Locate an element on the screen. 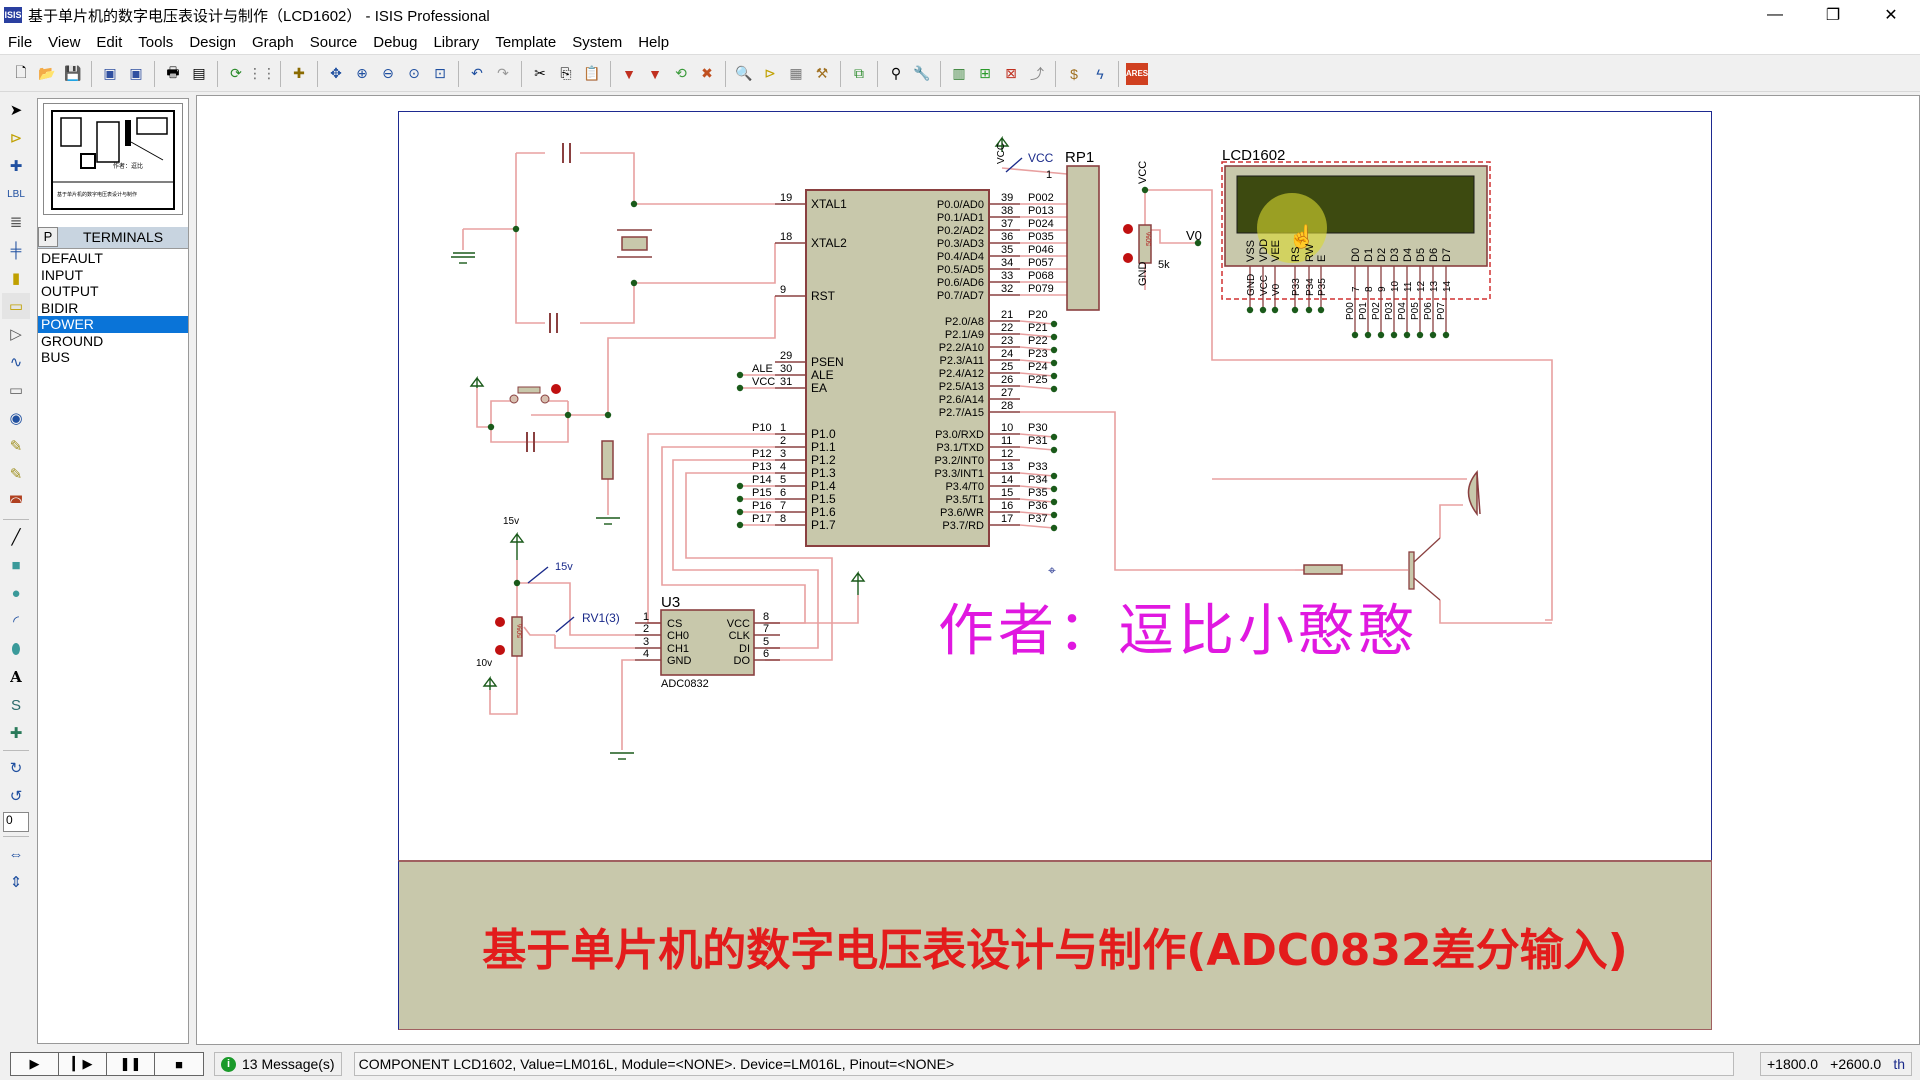 The height and width of the screenshot is (1080, 1920). mcu-pin-number: 7 is located at coordinates (783, 506).